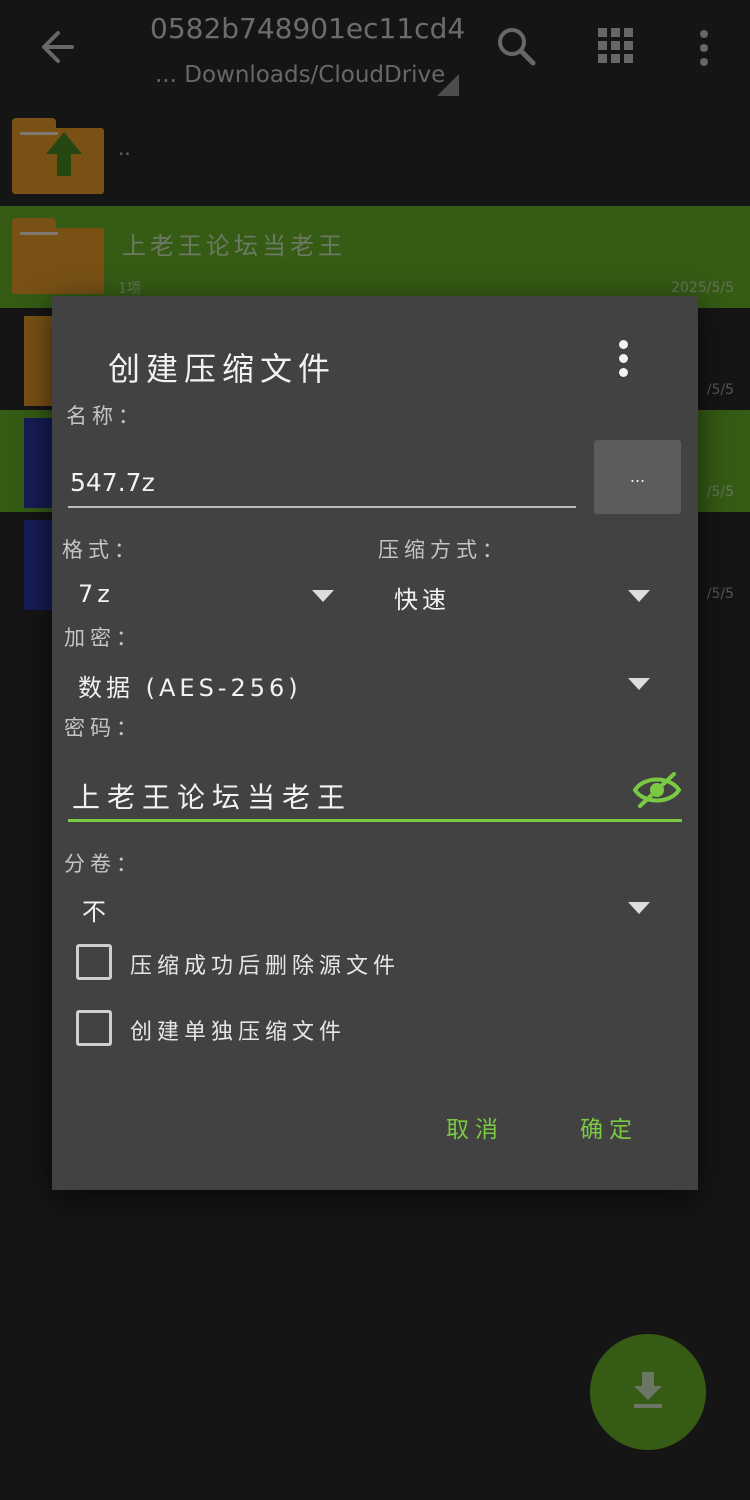 The height and width of the screenshot is (1500, 750). What do you see at coordinates (101, 550) in the screenshot?
I see `format-label: 格式：` at bounding box center [101, 550].